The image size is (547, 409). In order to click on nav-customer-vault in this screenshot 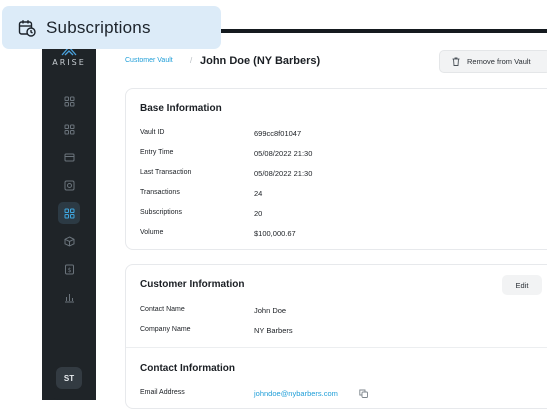, I will do `click(69, 213)`.